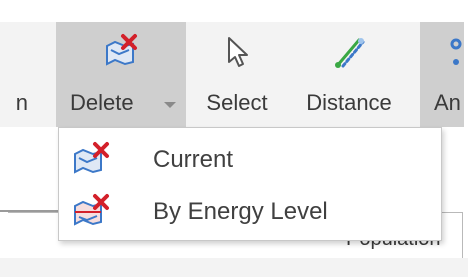 The image size is (468, 277). I want to click on delete-by-energy-level-icon, so click(91, 210).